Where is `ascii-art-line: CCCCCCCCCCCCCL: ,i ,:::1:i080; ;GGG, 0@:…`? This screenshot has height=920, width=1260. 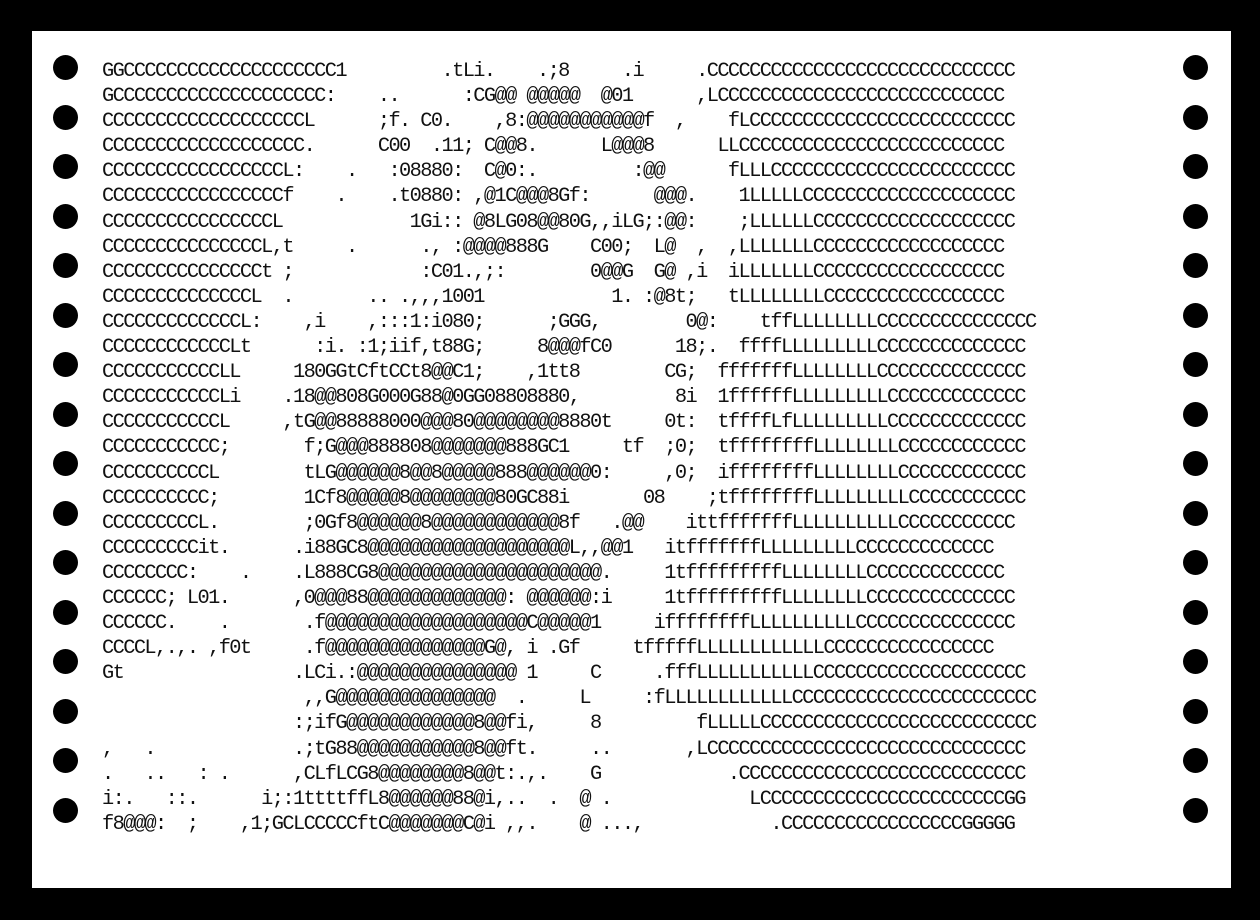
ascii-art-line: CCCCCCCCCCCCCL: ,i ,:::1:i080; ;GGG, 0@:… is located at coordinates (569, 322).